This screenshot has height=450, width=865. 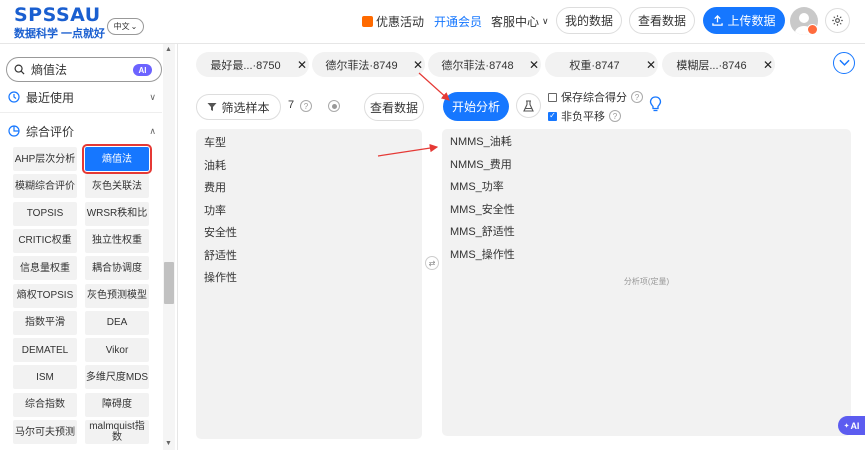 What do you see at coordinates (846, 426) in the screenshot?
I see `sparkle-icon: ✦` at bounding box center [846, 426].